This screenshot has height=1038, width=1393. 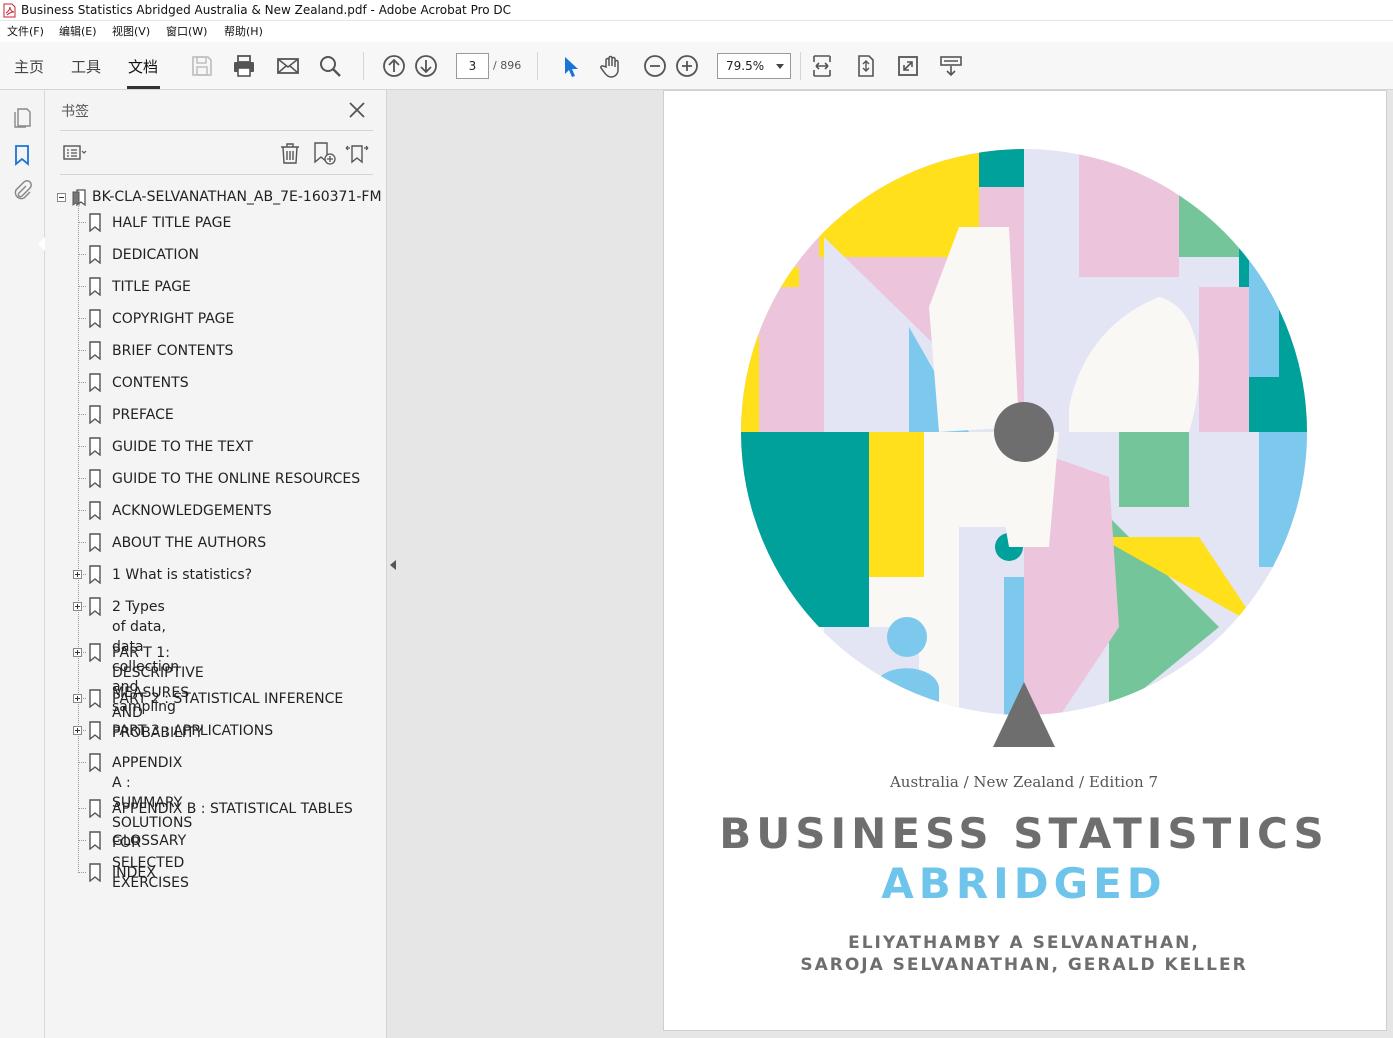 I want to click on bookmark-label: GLOSSARY, so click(x=149, y=841).